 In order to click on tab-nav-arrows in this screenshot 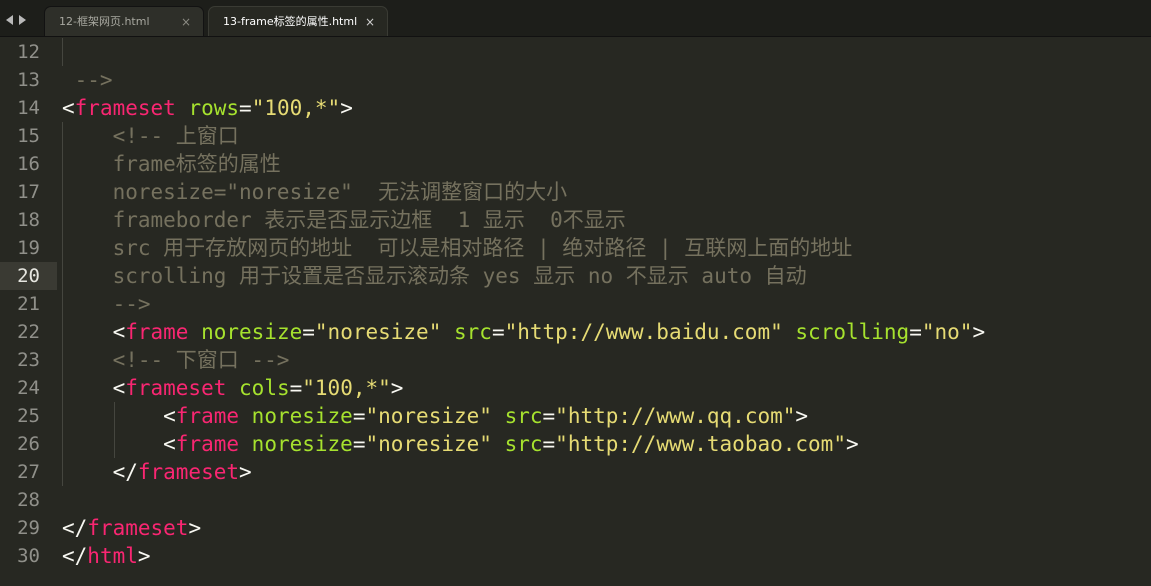, I will do `click(21, 18)`.